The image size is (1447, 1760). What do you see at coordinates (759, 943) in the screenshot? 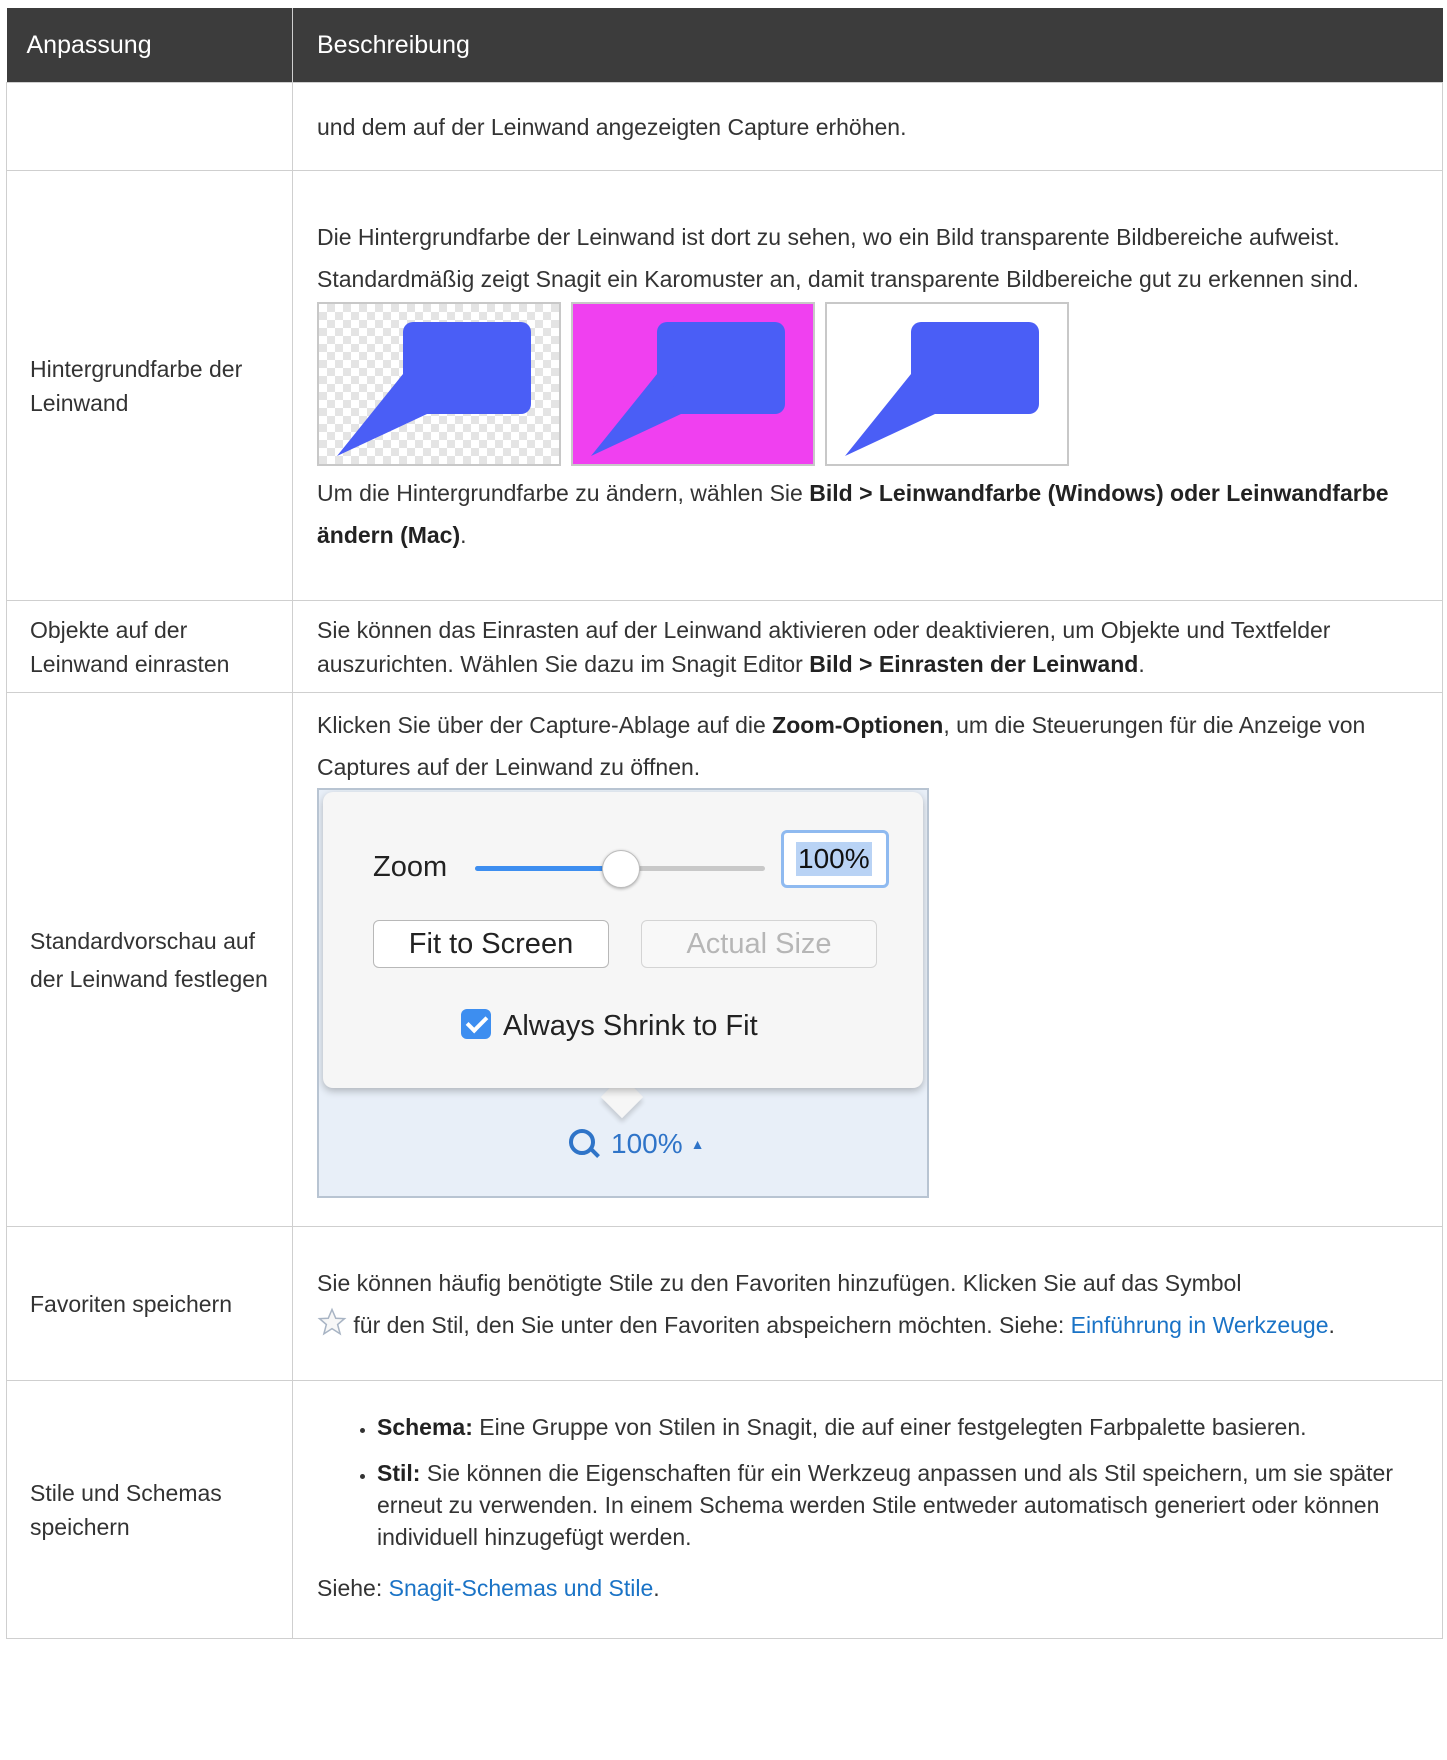
I see `actual-size-button: Actual Size` at bounding box center [759, 943].